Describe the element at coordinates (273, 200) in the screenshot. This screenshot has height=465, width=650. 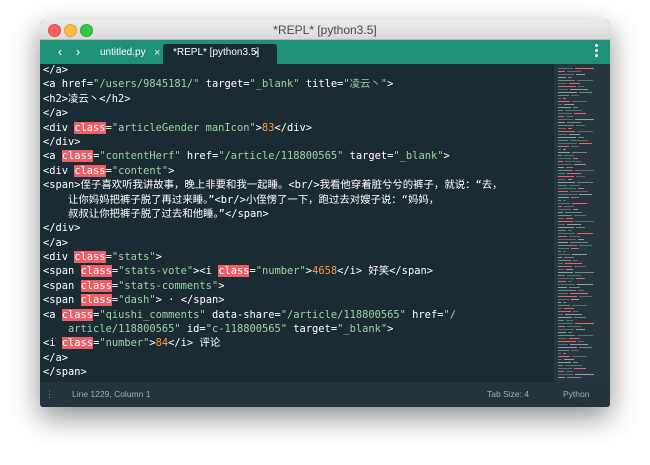
I see `code-line: 让你妈妈把裤子脱了再过来睡。”<br/>小侄愣了一下，跑过去对嫂子说：“妈妈，` at that location.